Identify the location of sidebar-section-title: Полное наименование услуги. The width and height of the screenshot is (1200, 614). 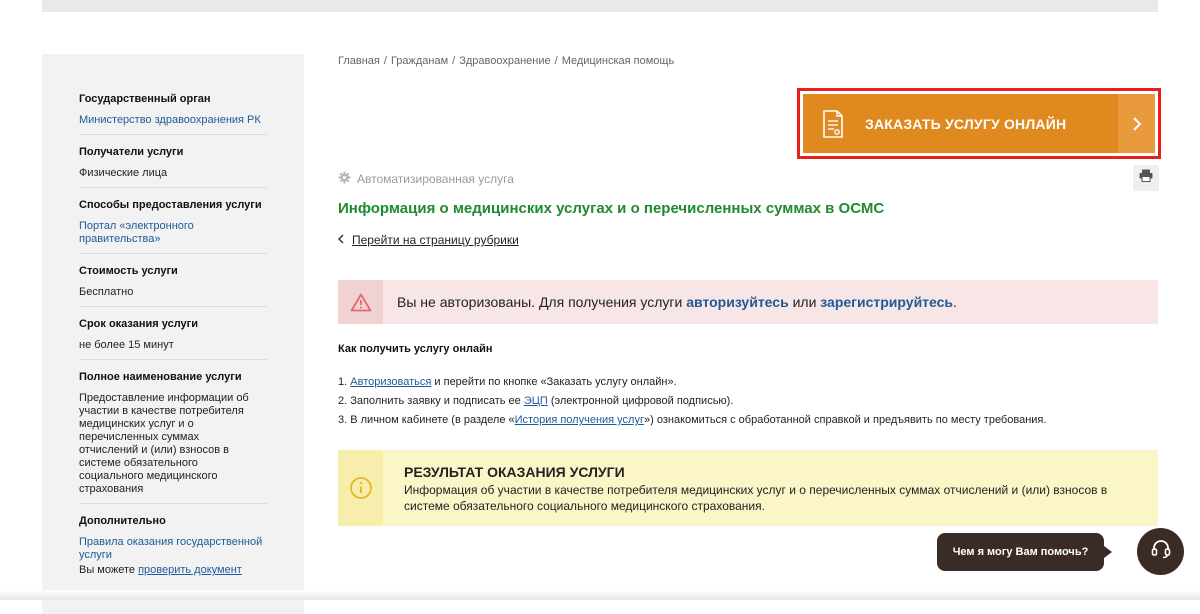
(160, 377).